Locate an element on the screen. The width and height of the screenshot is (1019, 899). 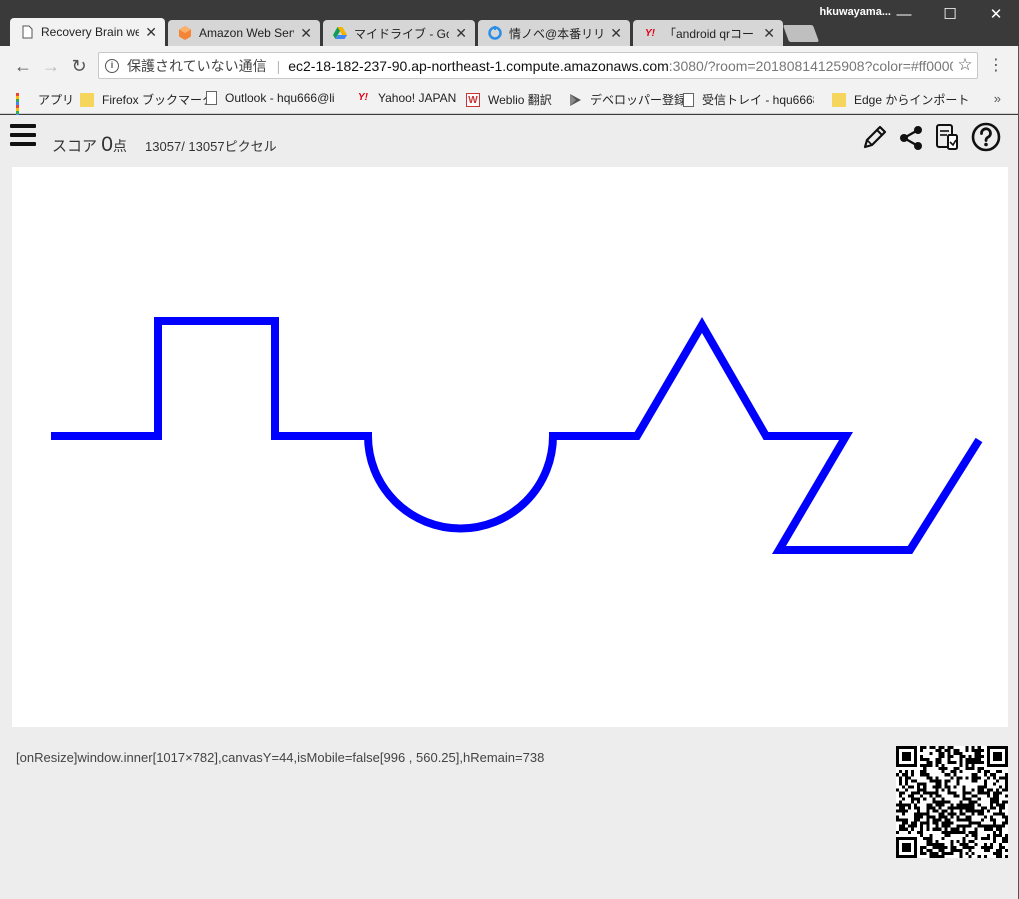
bookmark-developer: デベロッパー登録 is located at coordinates (627, 99).